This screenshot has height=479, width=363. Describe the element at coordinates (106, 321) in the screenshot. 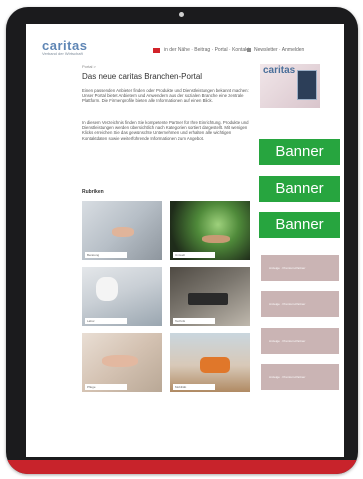

I see `photo-caption: Labor` at that location.